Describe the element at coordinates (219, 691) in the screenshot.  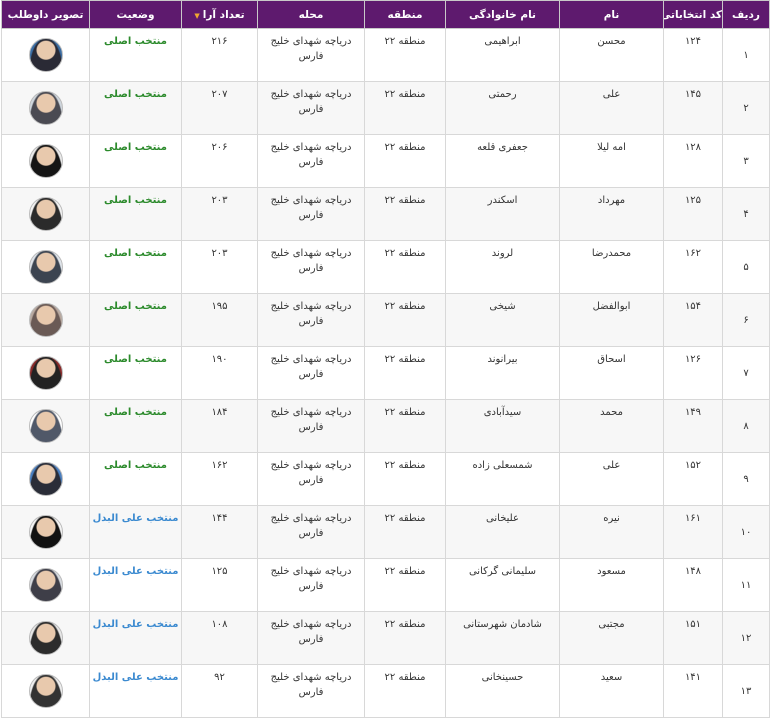
I see `votes-cell: ۹۲` at that location.